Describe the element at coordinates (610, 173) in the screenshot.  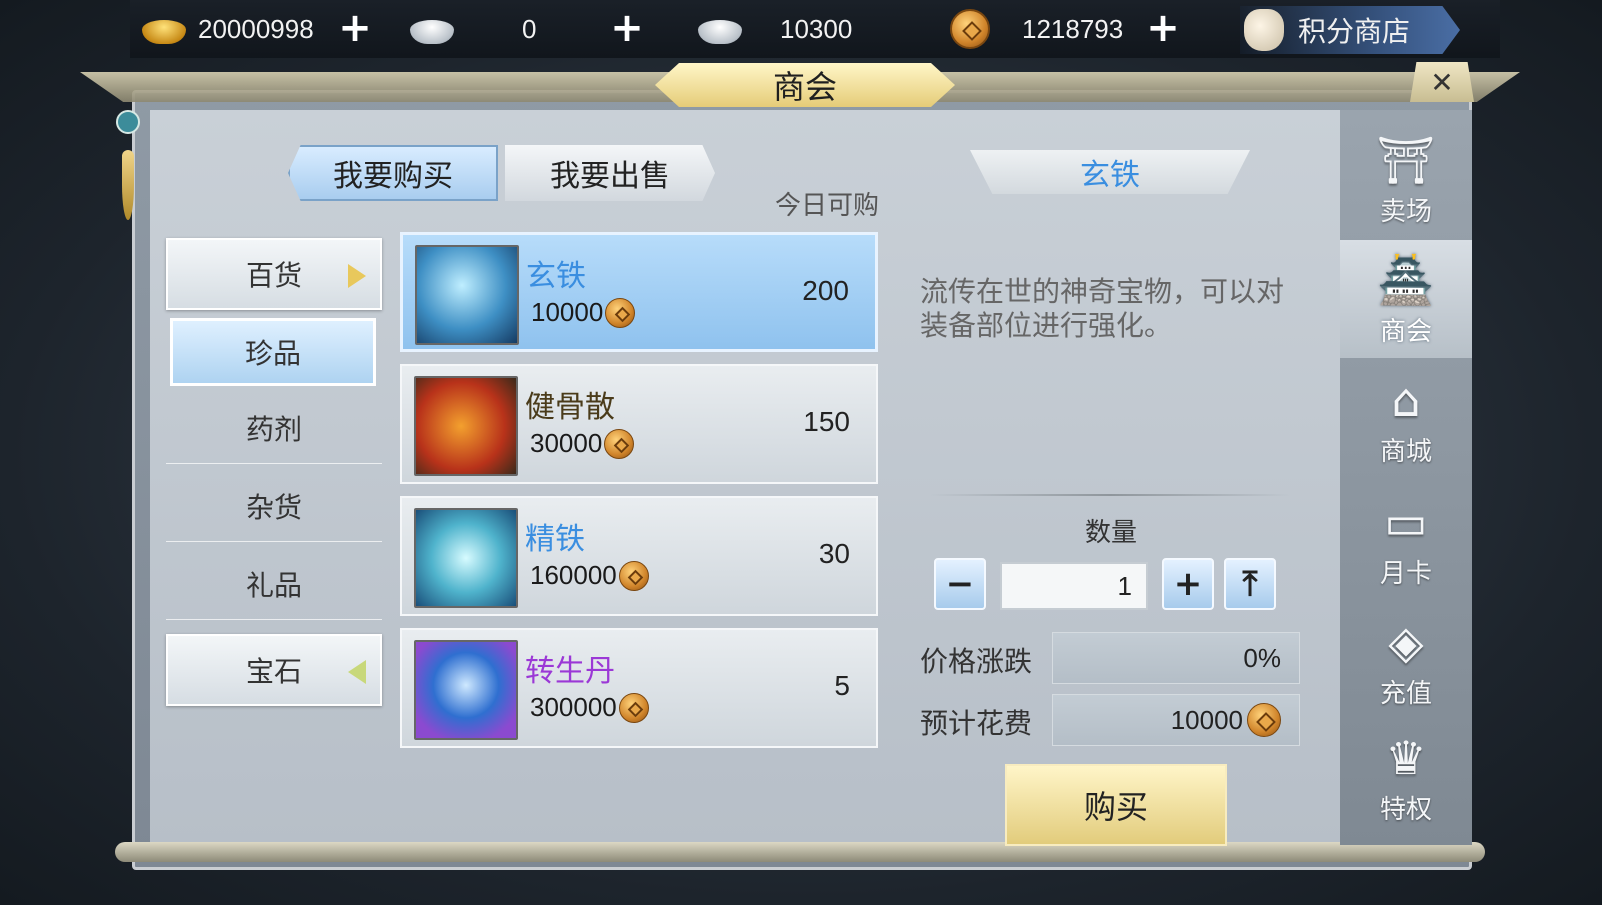
I see `tab-sell: 我要出售` at that location.